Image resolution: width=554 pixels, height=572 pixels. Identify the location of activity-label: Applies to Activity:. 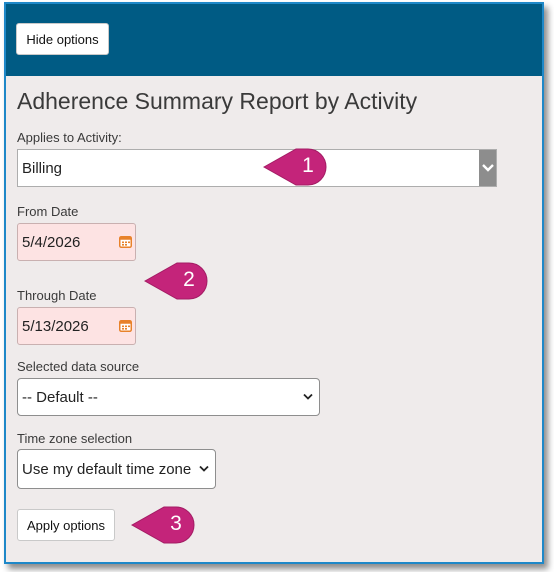
(69, 137).